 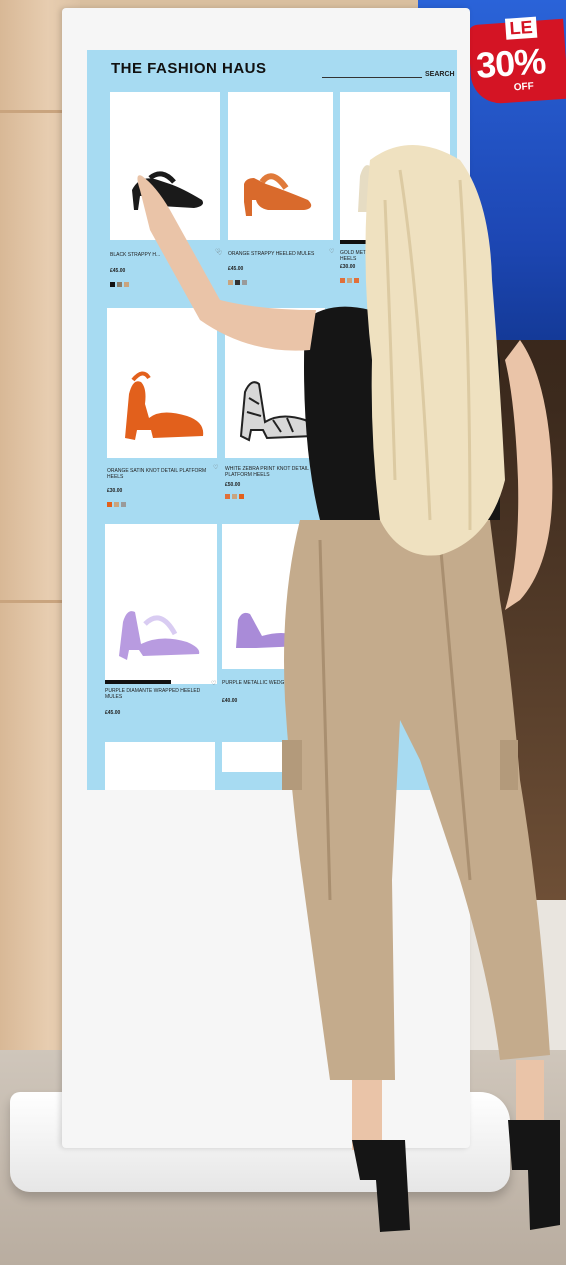 What do you see at coordinates (510, 63) in the screenshot?
I see `sale-percent: 30%` at bounding box center [510, 63].